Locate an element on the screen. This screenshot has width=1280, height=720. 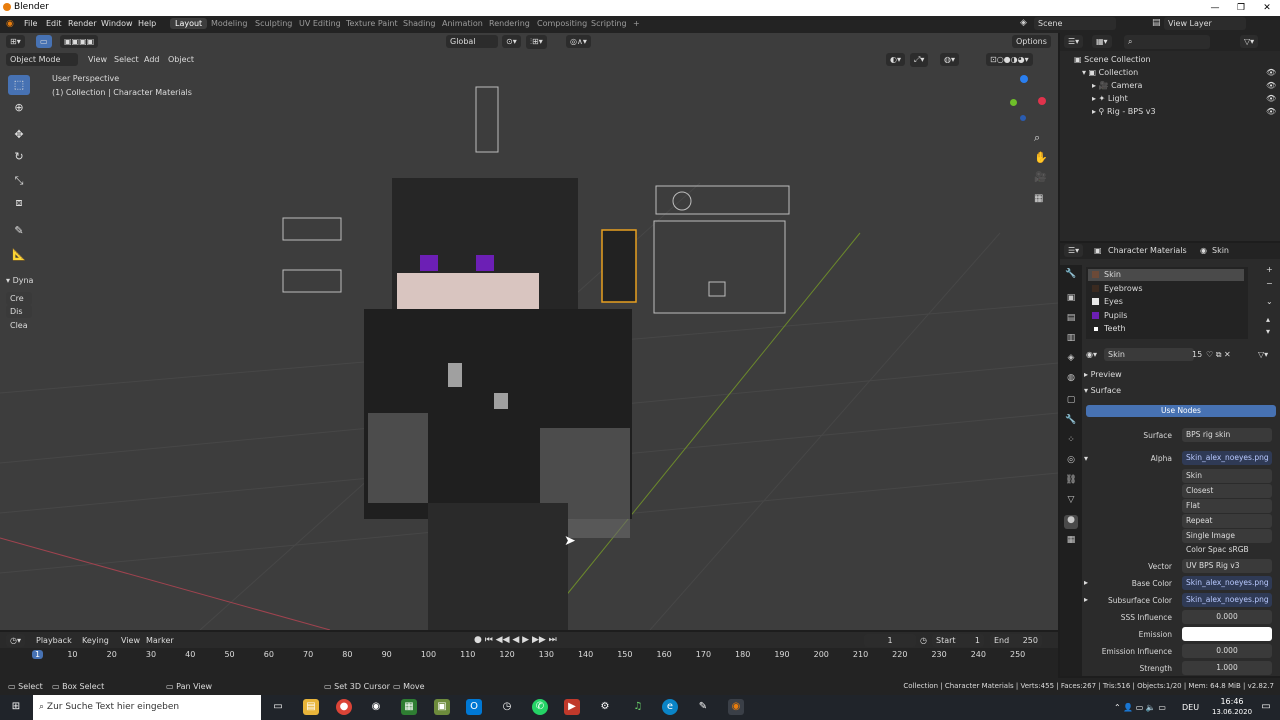
render-tab-icon: ▣ is located at coordinates (1071, 300).